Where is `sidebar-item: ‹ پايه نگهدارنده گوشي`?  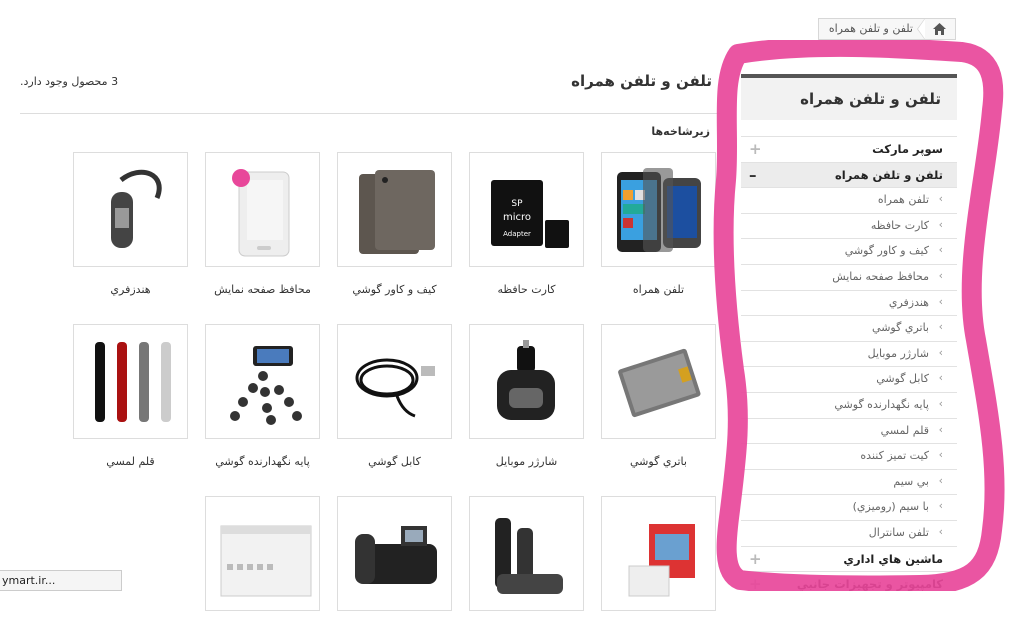 sidebar-item: ‹ پايه نگهدارنده گوشي is located at coordinates (849, 404).